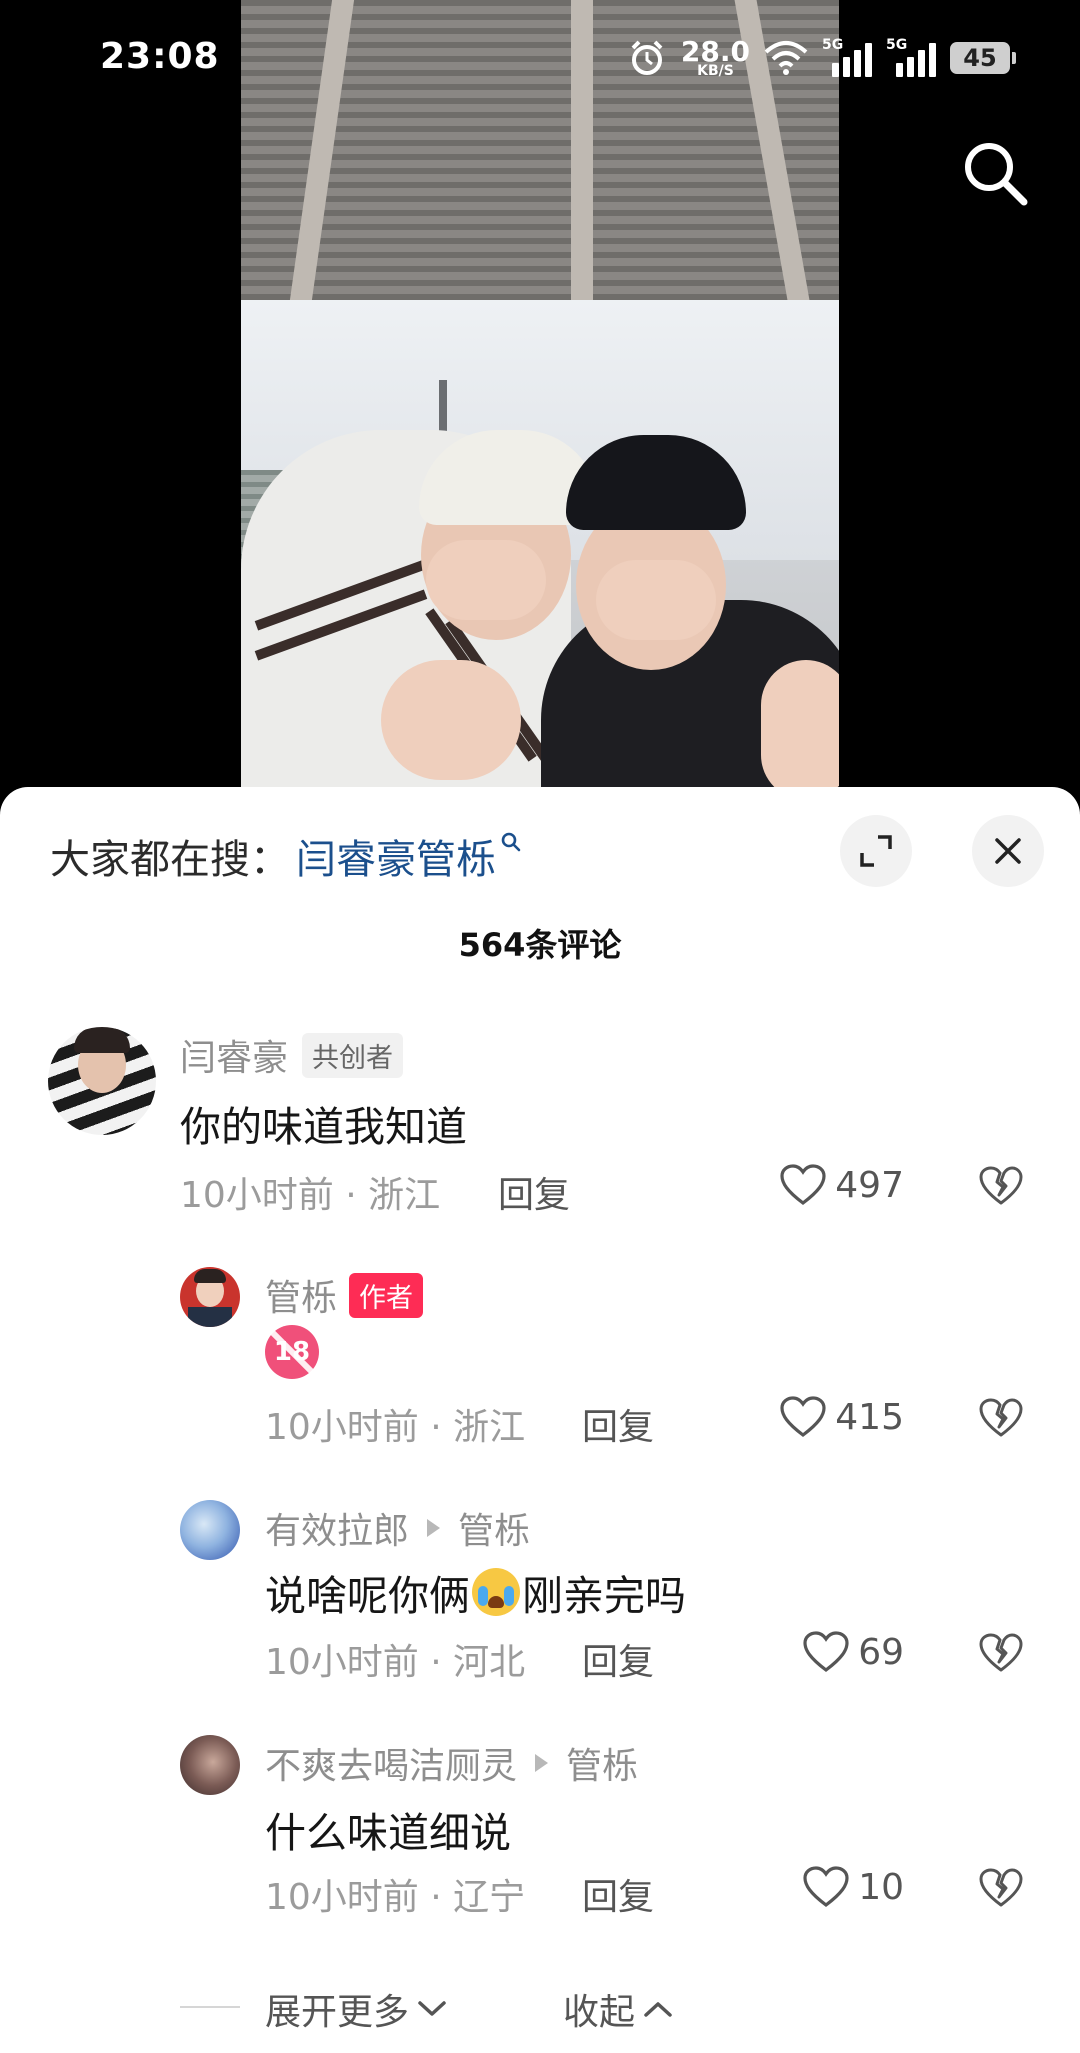  Describe the element at coordinates (897, 45) in the screenshot. I see `network-type-2: 5G` at that location.